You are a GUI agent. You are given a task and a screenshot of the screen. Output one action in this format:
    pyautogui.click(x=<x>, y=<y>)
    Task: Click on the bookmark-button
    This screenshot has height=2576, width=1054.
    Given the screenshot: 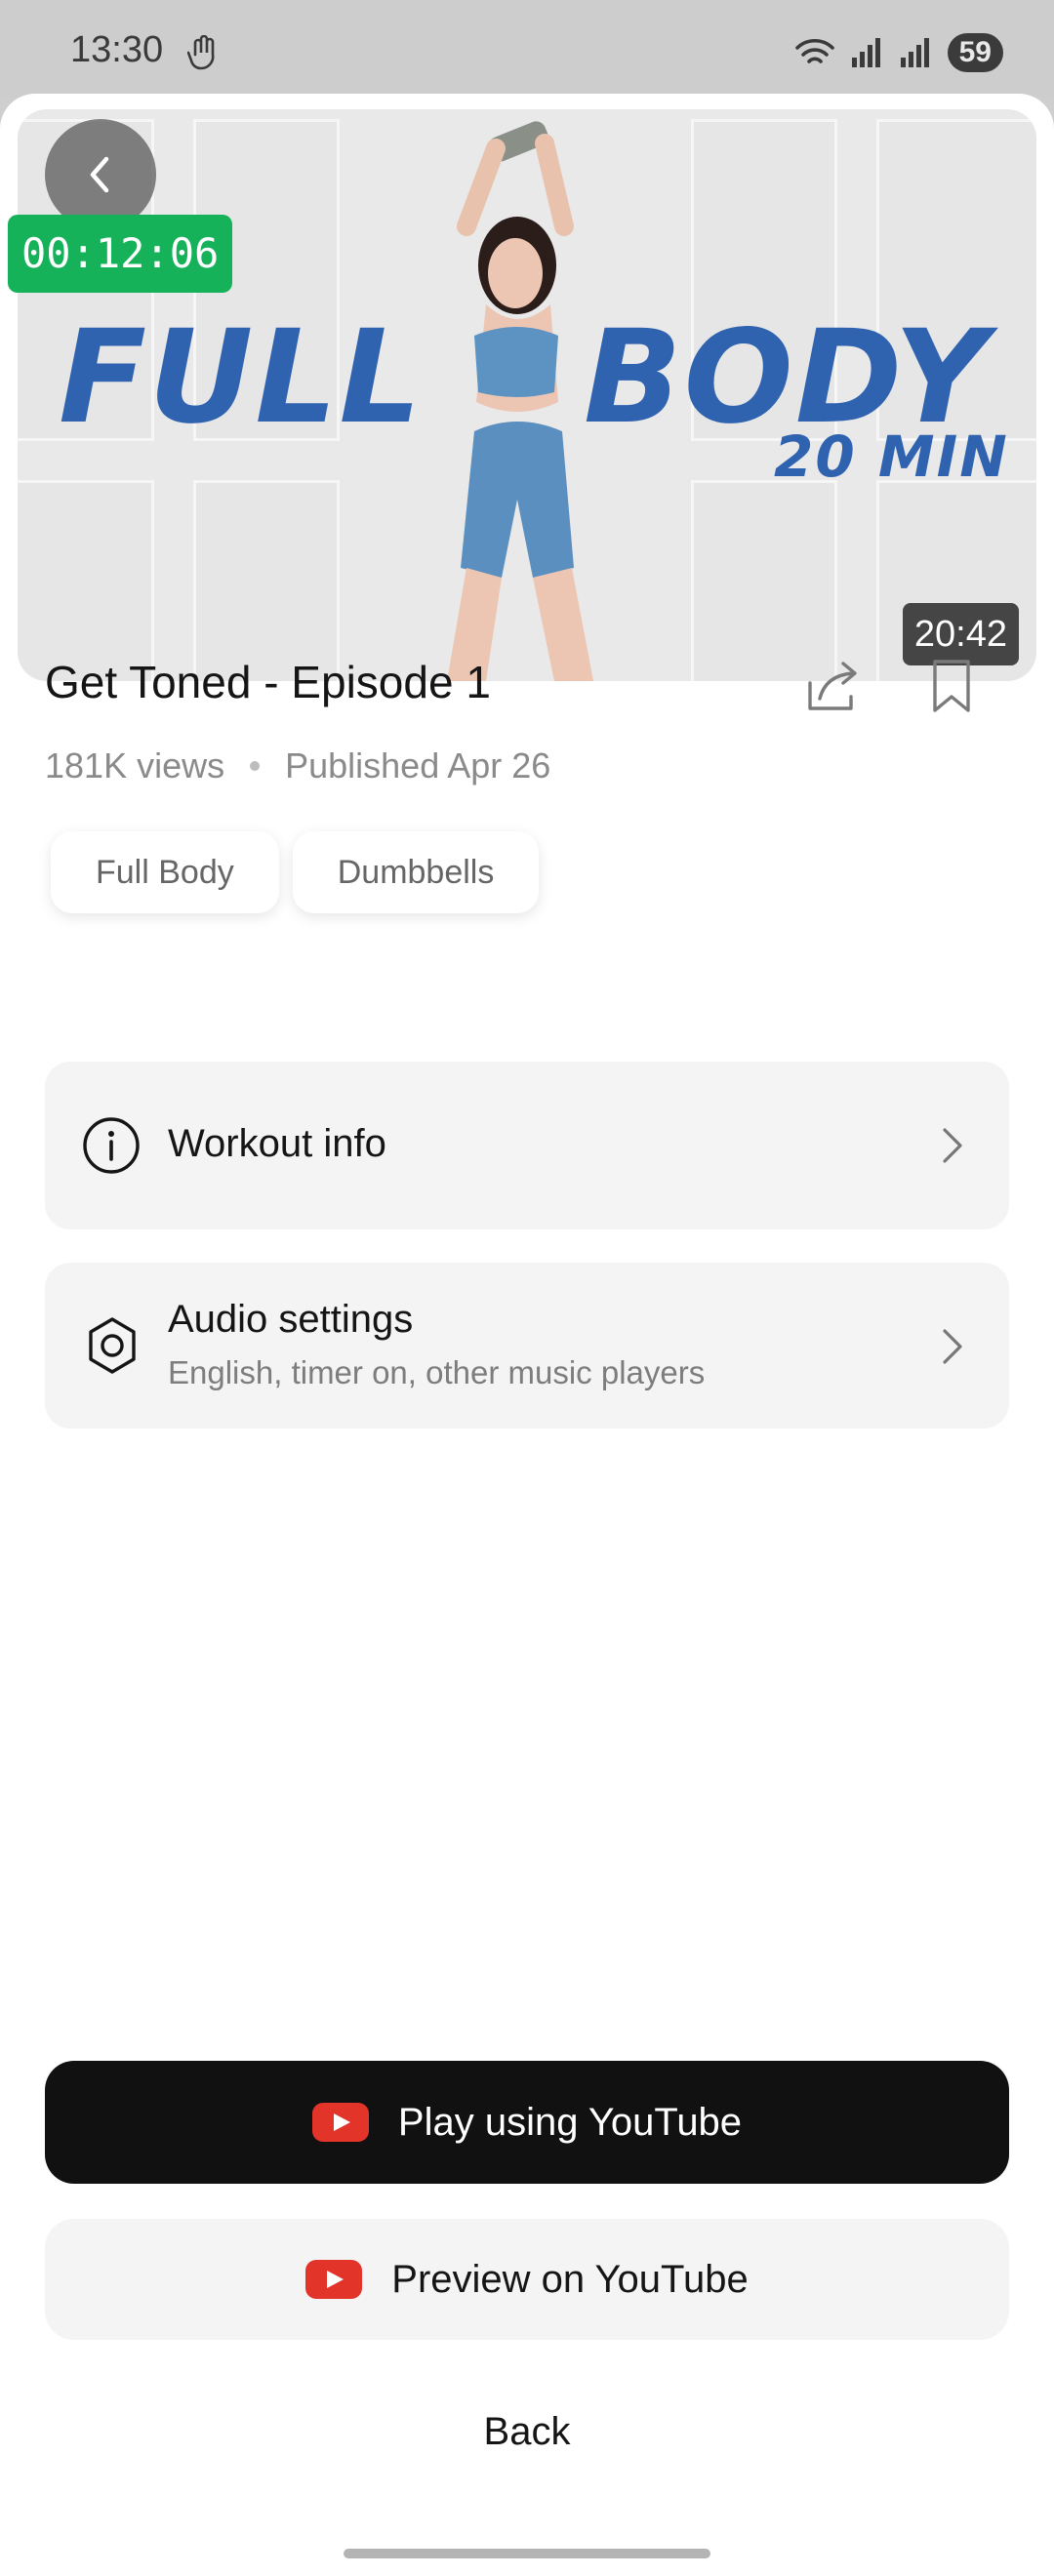 What is the action you would take?
    pyautogui.click(x=952, y=686)
    